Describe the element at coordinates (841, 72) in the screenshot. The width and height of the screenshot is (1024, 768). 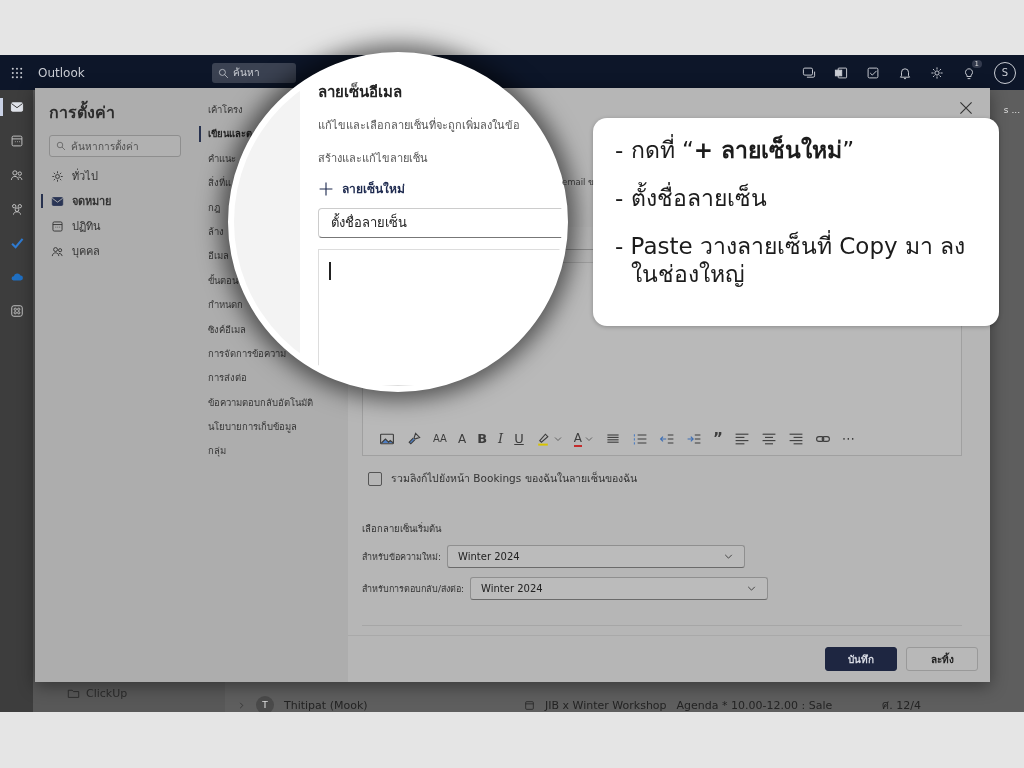
I see `document-icon` at that location.